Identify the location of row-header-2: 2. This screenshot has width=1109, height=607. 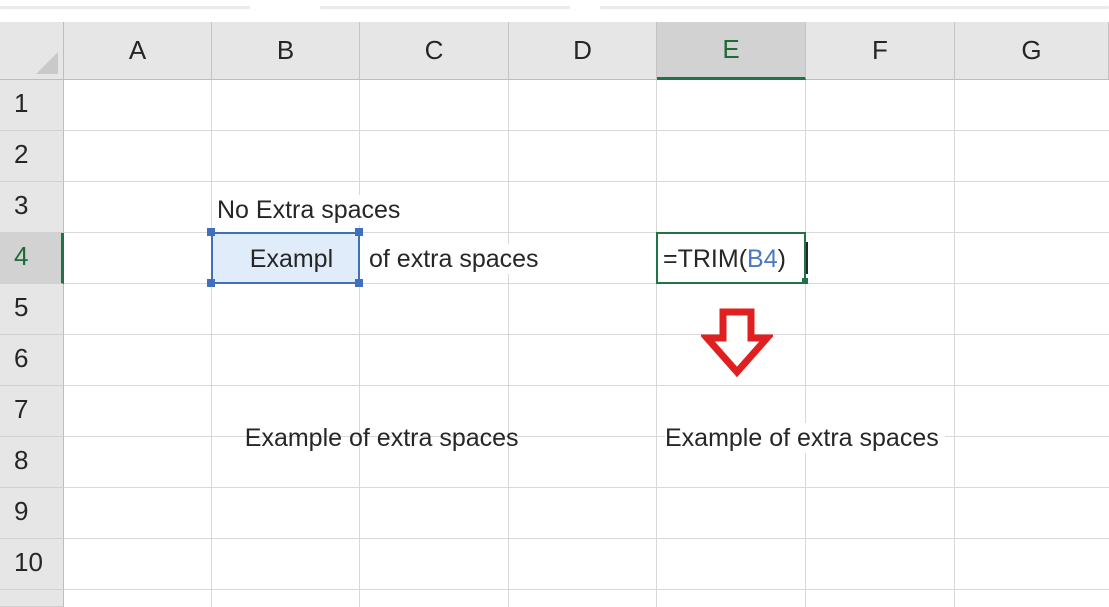
(32, 156).